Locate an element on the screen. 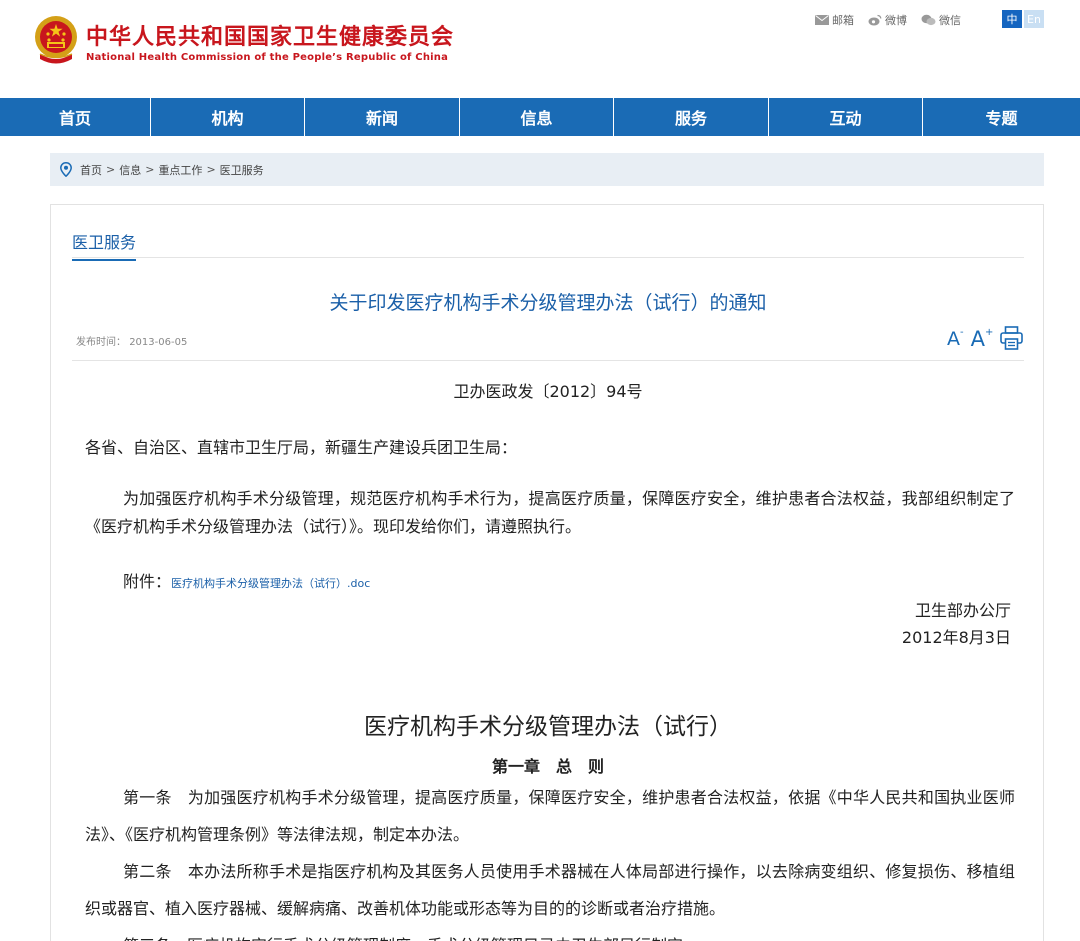  nav-item-news: 新闻 is located at coordinates (382, 117).